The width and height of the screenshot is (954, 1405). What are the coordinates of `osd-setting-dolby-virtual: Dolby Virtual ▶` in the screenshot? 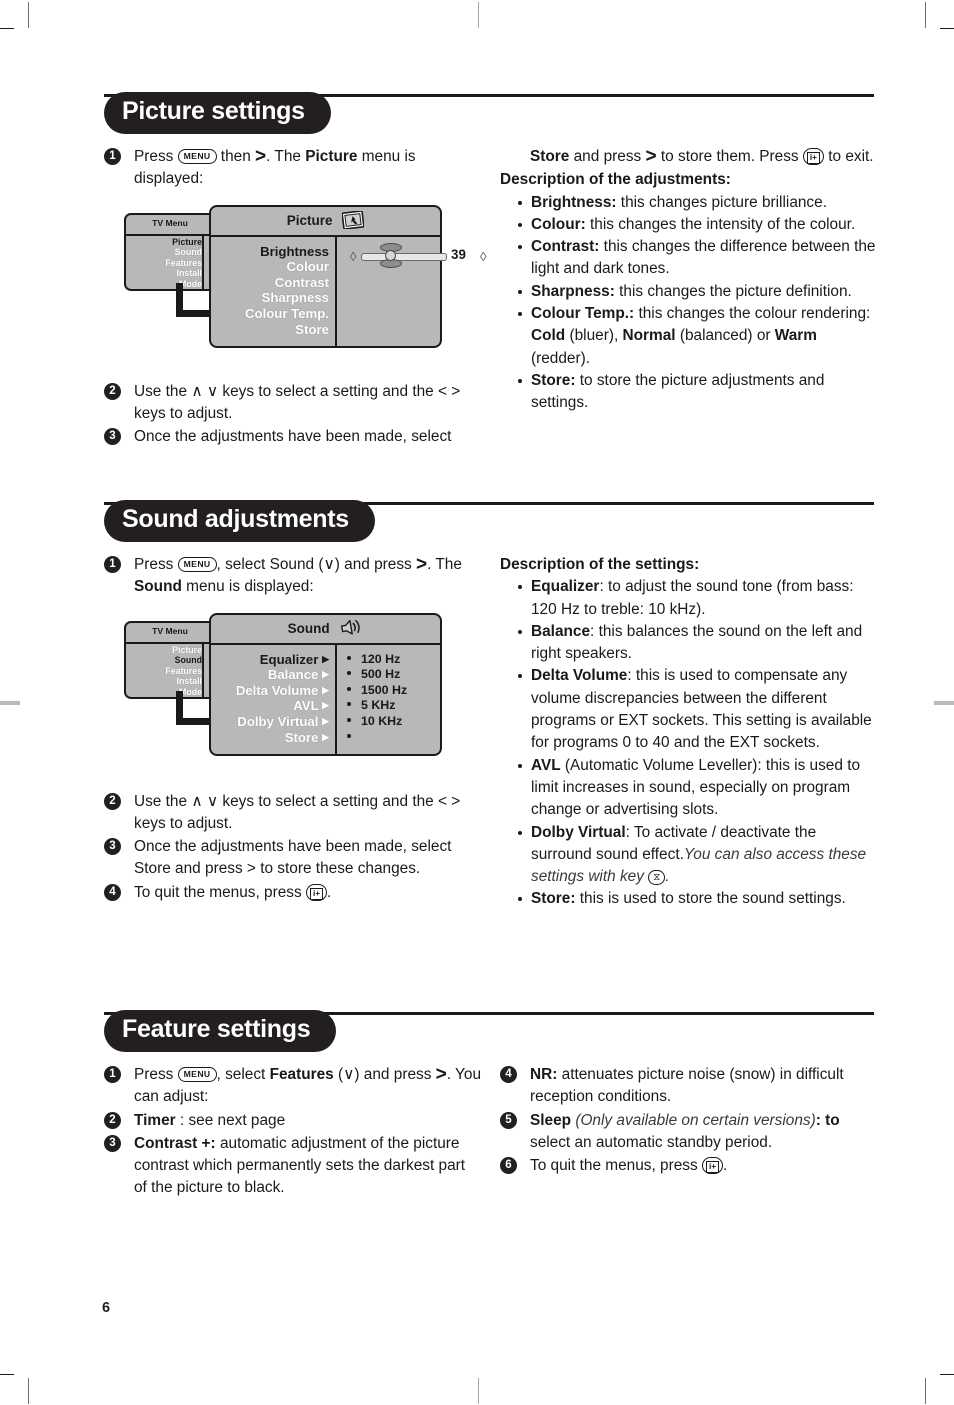 It's located at (273, 722).